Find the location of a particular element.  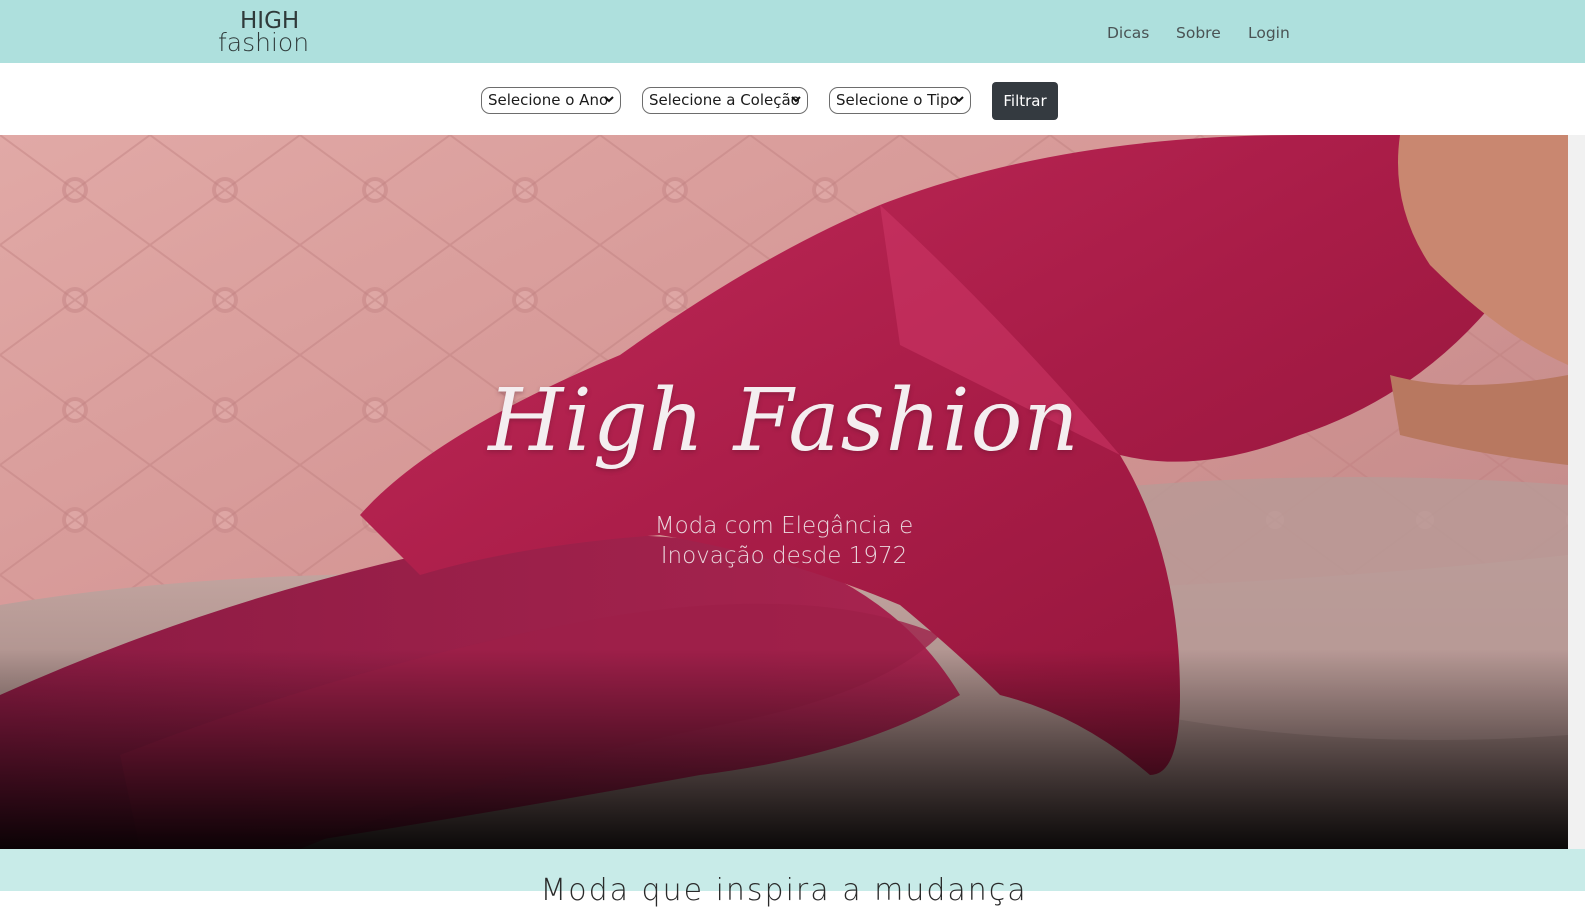

intro-section: Moda que inspira a mudança is located at coordinates (792, 878).